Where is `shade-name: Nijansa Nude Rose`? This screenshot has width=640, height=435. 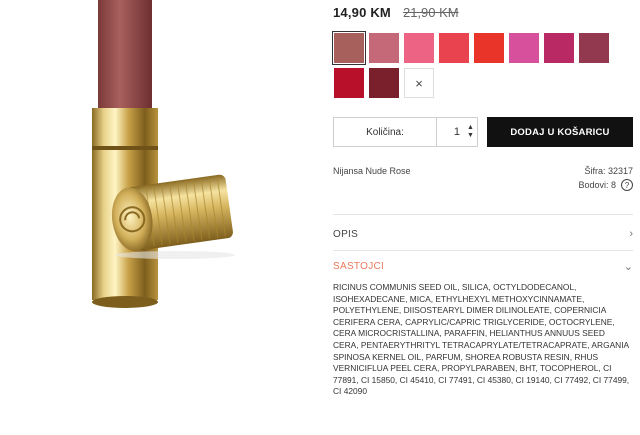
shade-name: Nijansa Nude Rose is located at coordinates (372, 171).